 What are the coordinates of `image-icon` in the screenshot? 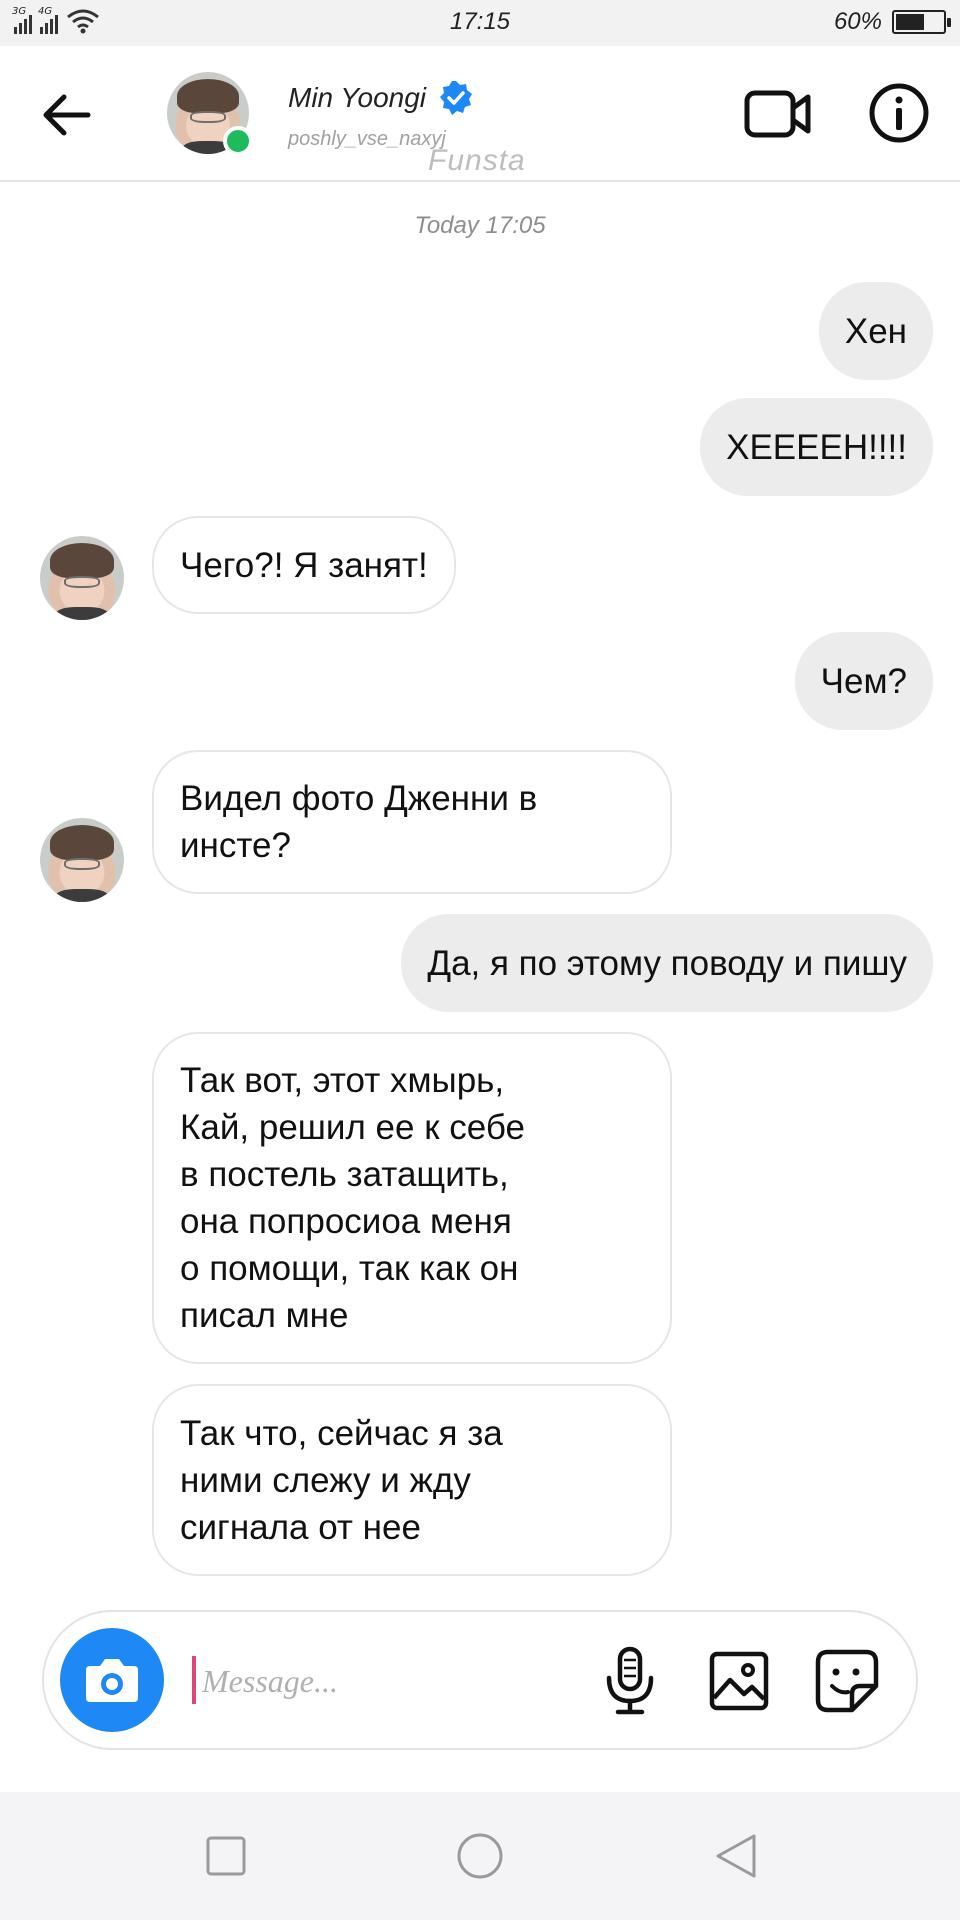 It's located at (739, 1681).